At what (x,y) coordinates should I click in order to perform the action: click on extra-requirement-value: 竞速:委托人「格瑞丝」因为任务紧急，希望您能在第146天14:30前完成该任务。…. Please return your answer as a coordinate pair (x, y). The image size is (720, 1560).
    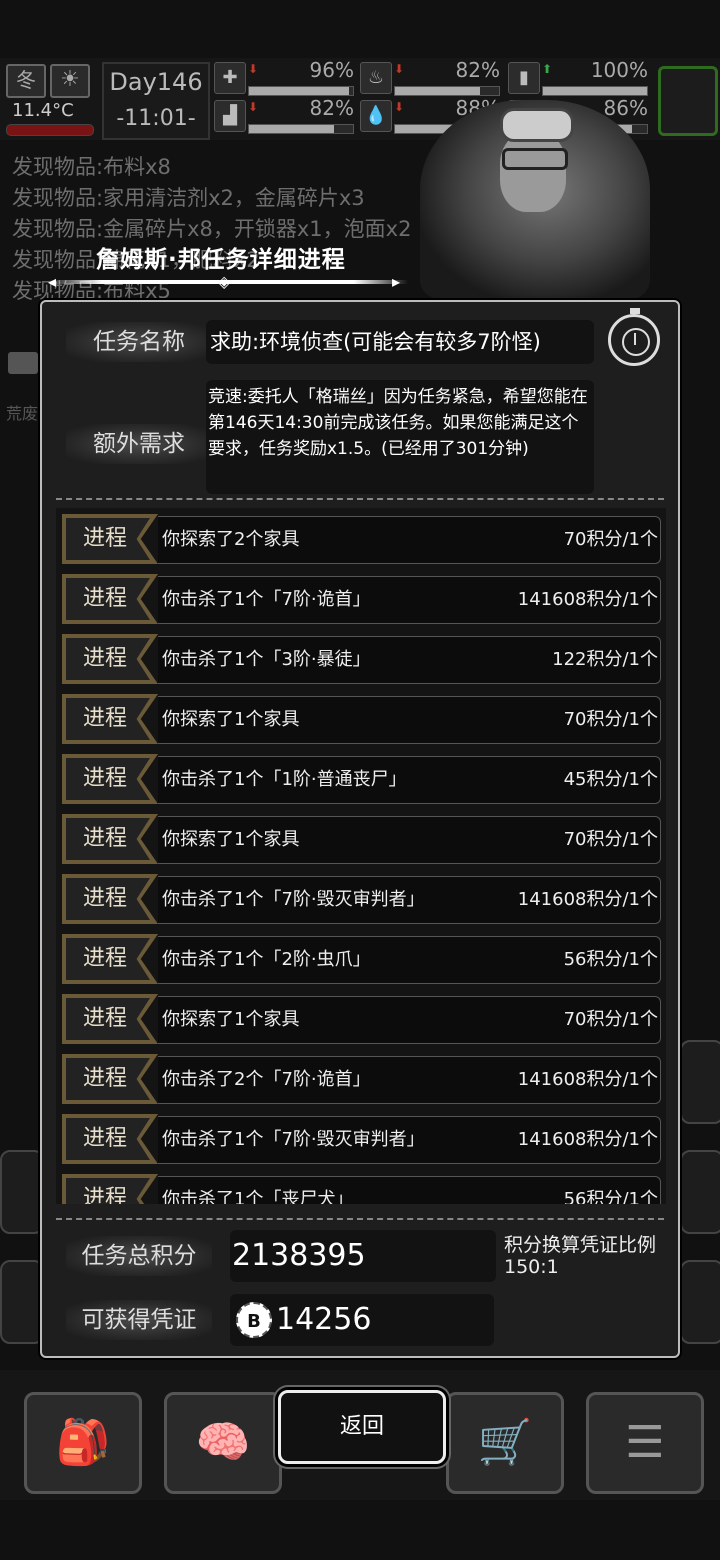
    Looking at the image, I should click on (400, 437).